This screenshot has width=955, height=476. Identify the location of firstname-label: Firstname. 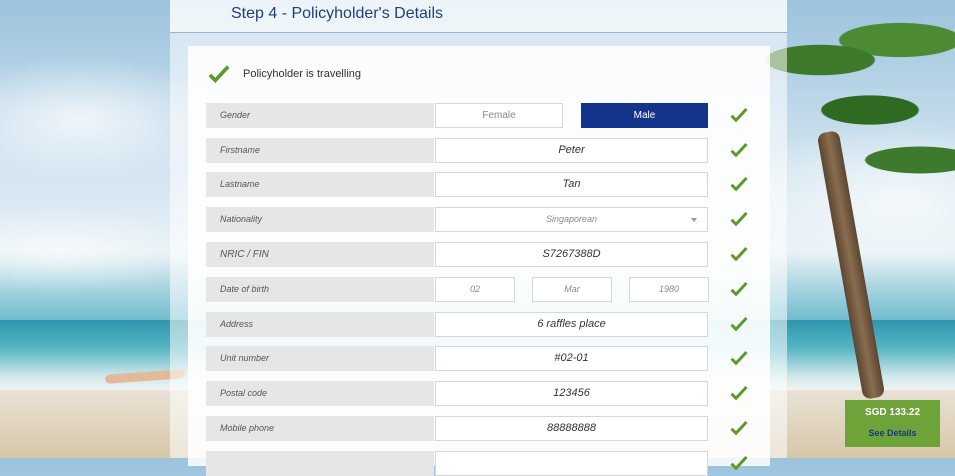
(320, 150).